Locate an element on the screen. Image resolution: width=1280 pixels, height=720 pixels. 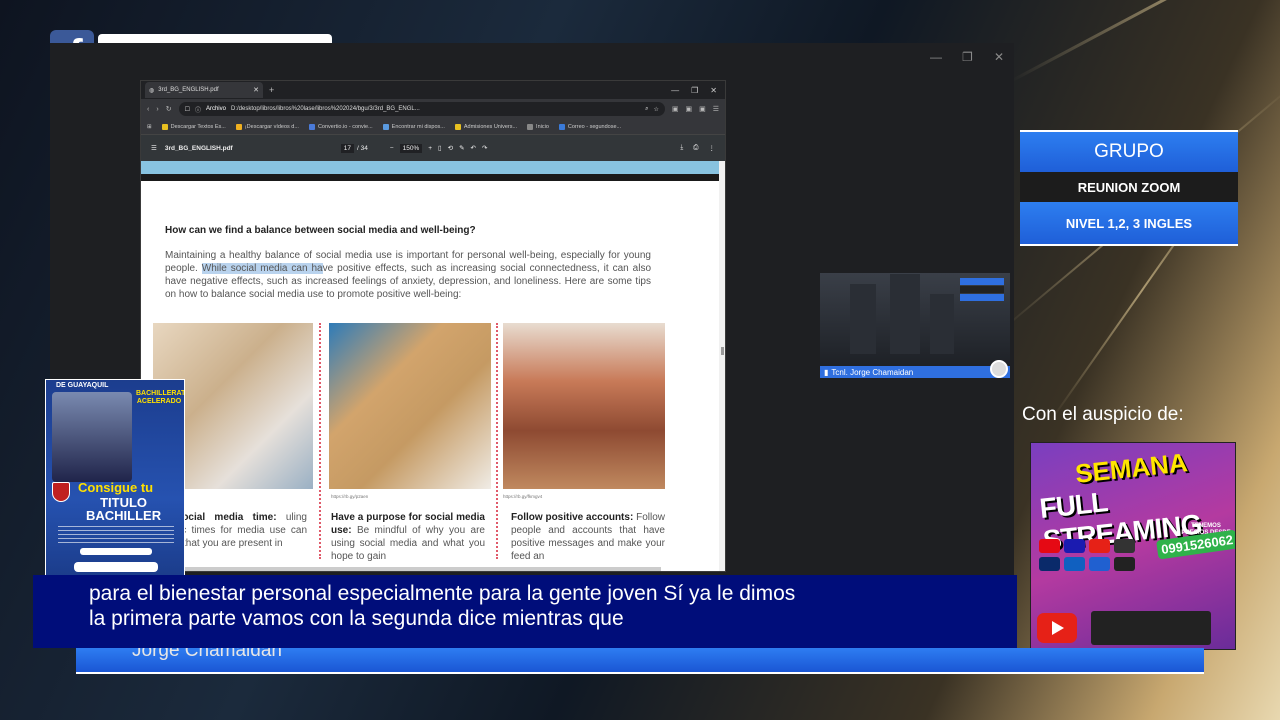
bookmark-item: Inicio is located at coordinates (538, 126).